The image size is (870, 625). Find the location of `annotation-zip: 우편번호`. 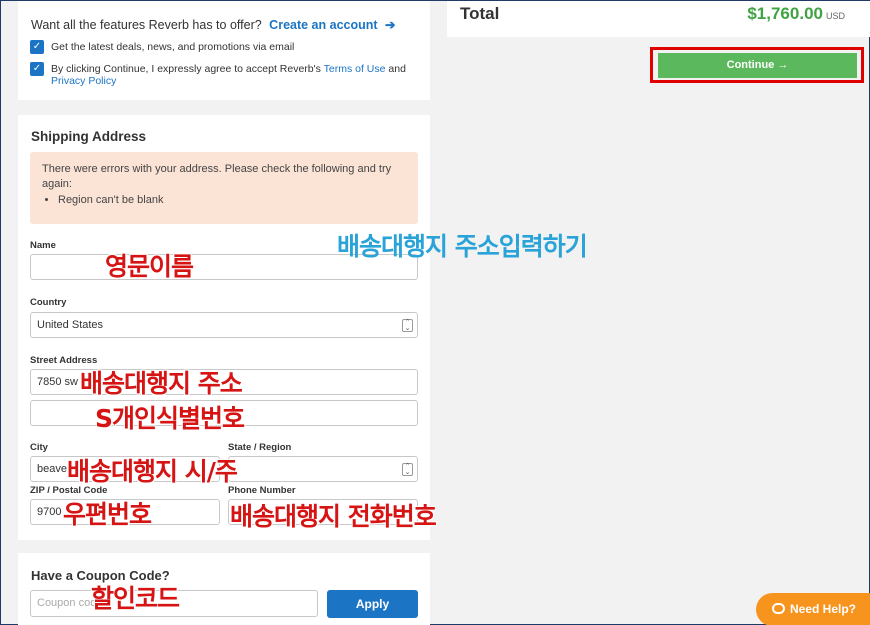

annotation-zip: 우편번호 is located at coordinates (107, 514).